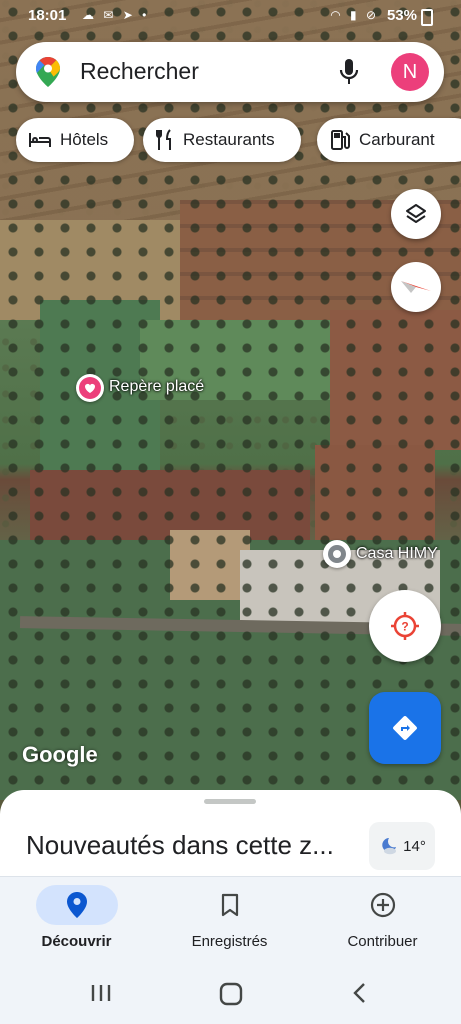  I want to click on battery-icon, so click(427, 17).